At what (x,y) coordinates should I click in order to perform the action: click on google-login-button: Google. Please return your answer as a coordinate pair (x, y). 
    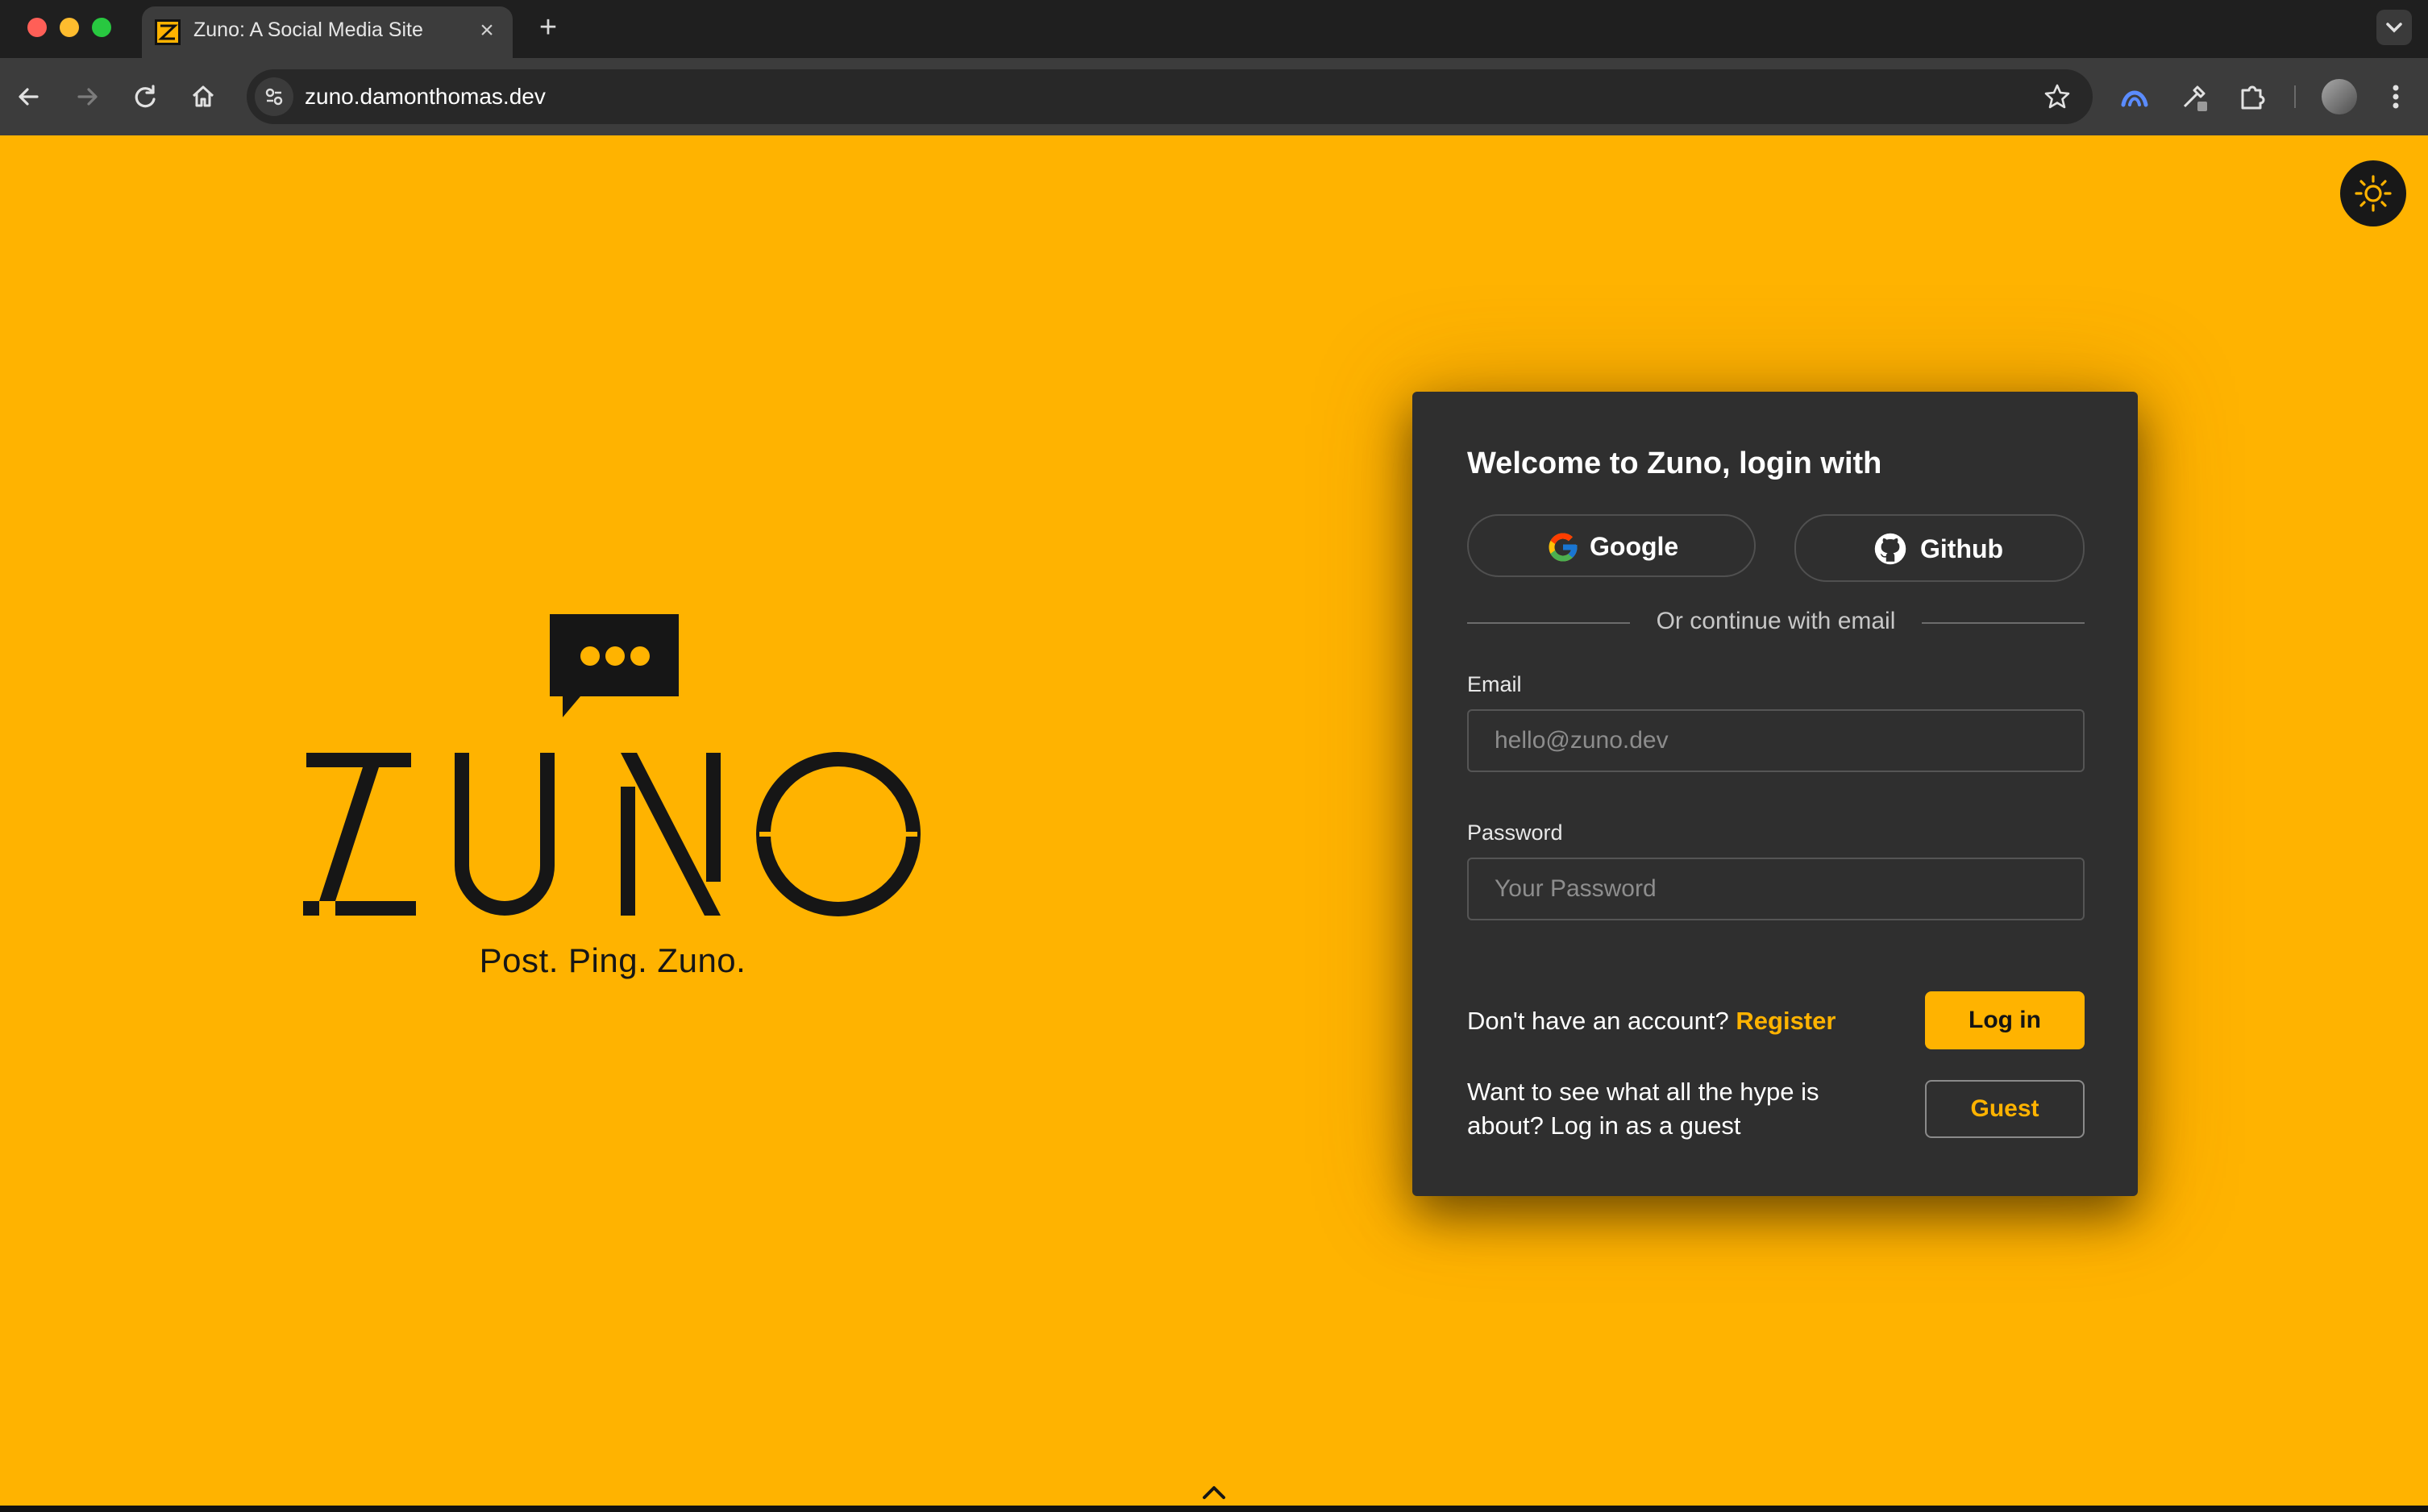
    Looking at the image, I should click on (1612, 545).